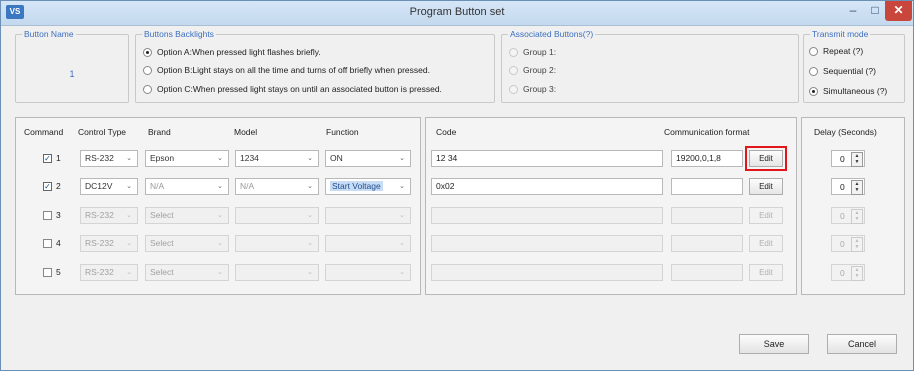 The image size is (914, 371). What do you see at coordinates (109, 186) in the screenshot?
I see `control-type-select: DC12V ⌄` at bounding box center [109, 186].